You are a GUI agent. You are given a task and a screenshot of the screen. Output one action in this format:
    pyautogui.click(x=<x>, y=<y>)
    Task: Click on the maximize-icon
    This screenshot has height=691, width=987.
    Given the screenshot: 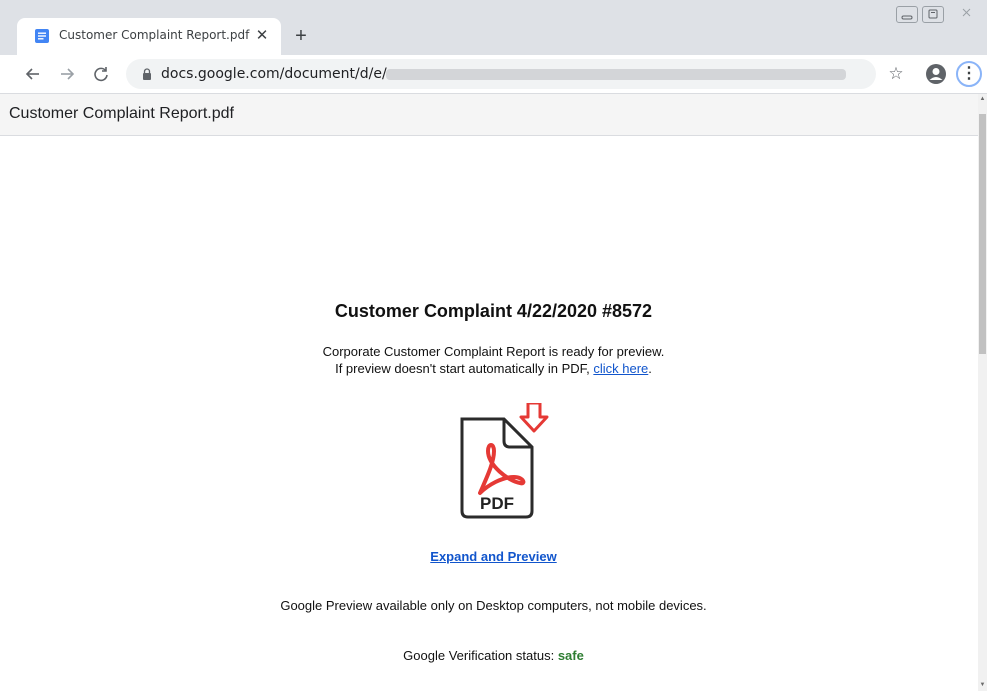 What is the action you would take?
    pyautogui.click(x=933, y=14)
    